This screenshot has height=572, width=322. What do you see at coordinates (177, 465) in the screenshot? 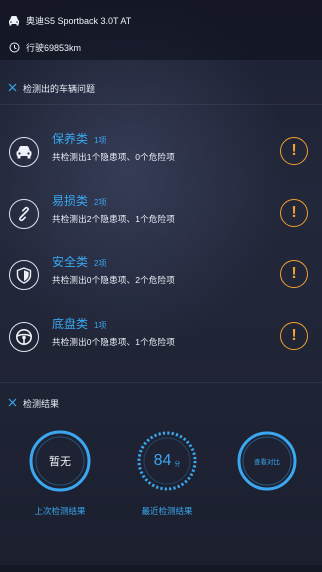
I see `recent-score-unit: 分` at bounding box center [177, 465].